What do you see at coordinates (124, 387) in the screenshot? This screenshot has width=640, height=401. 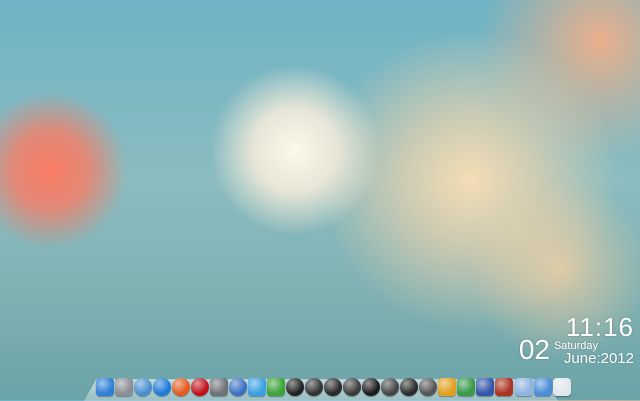 I see `dashboard-icon` at bounding box center [124, 387].